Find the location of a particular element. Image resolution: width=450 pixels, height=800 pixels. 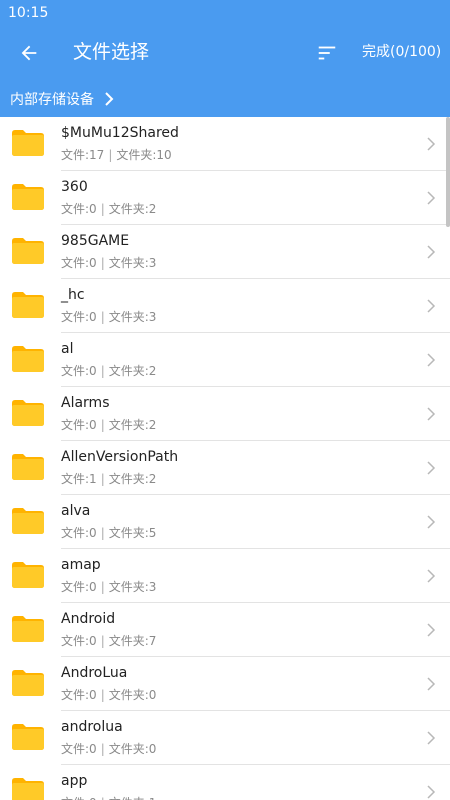

folder-name: androlua is located at coordinates (92, 727).